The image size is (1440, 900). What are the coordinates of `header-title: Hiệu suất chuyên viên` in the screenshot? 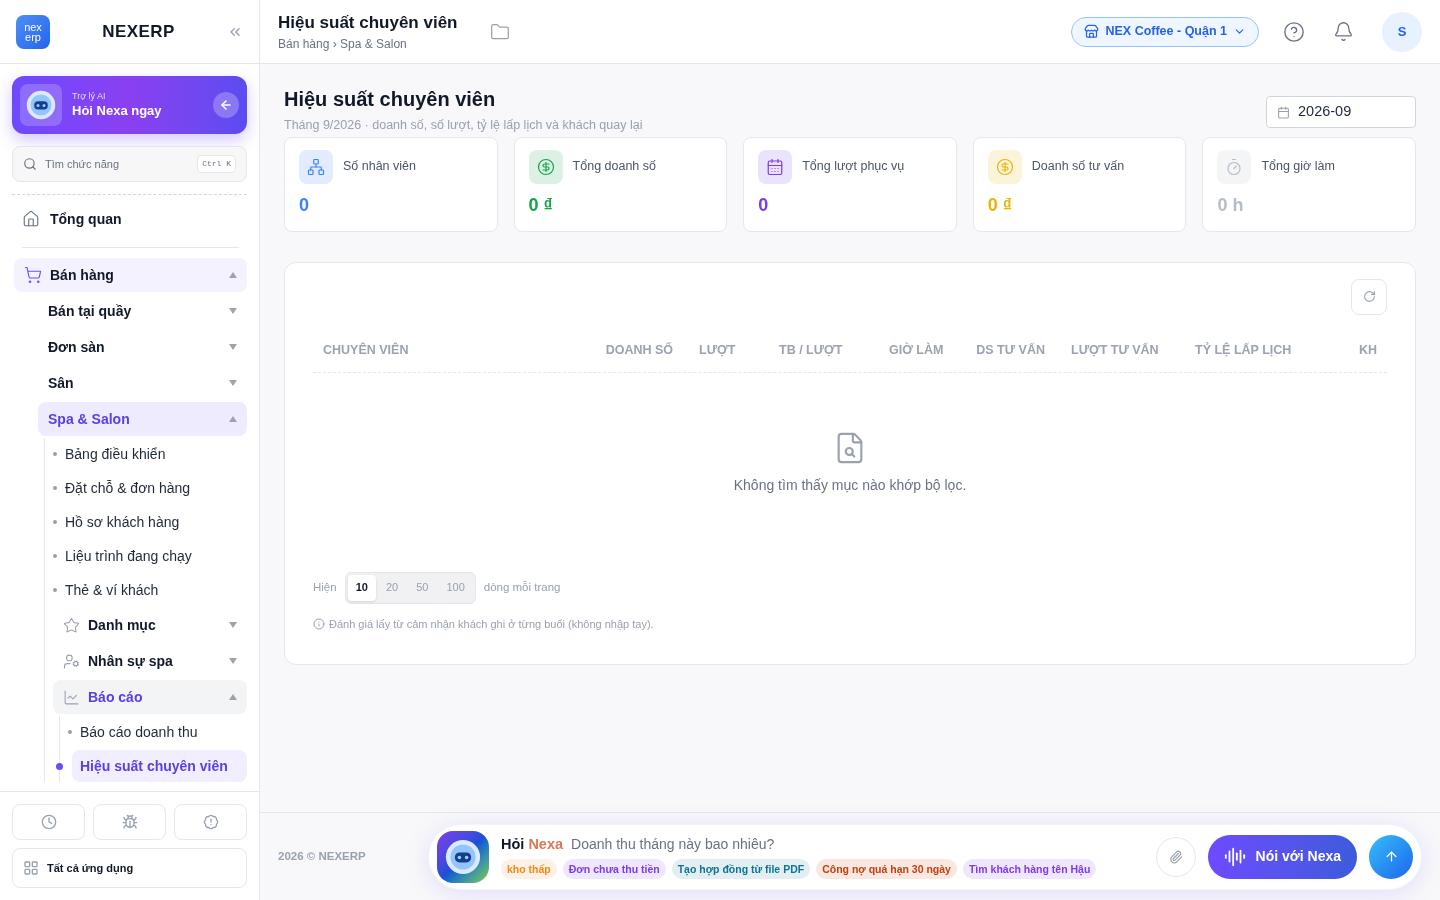 It's located at (368, 22).